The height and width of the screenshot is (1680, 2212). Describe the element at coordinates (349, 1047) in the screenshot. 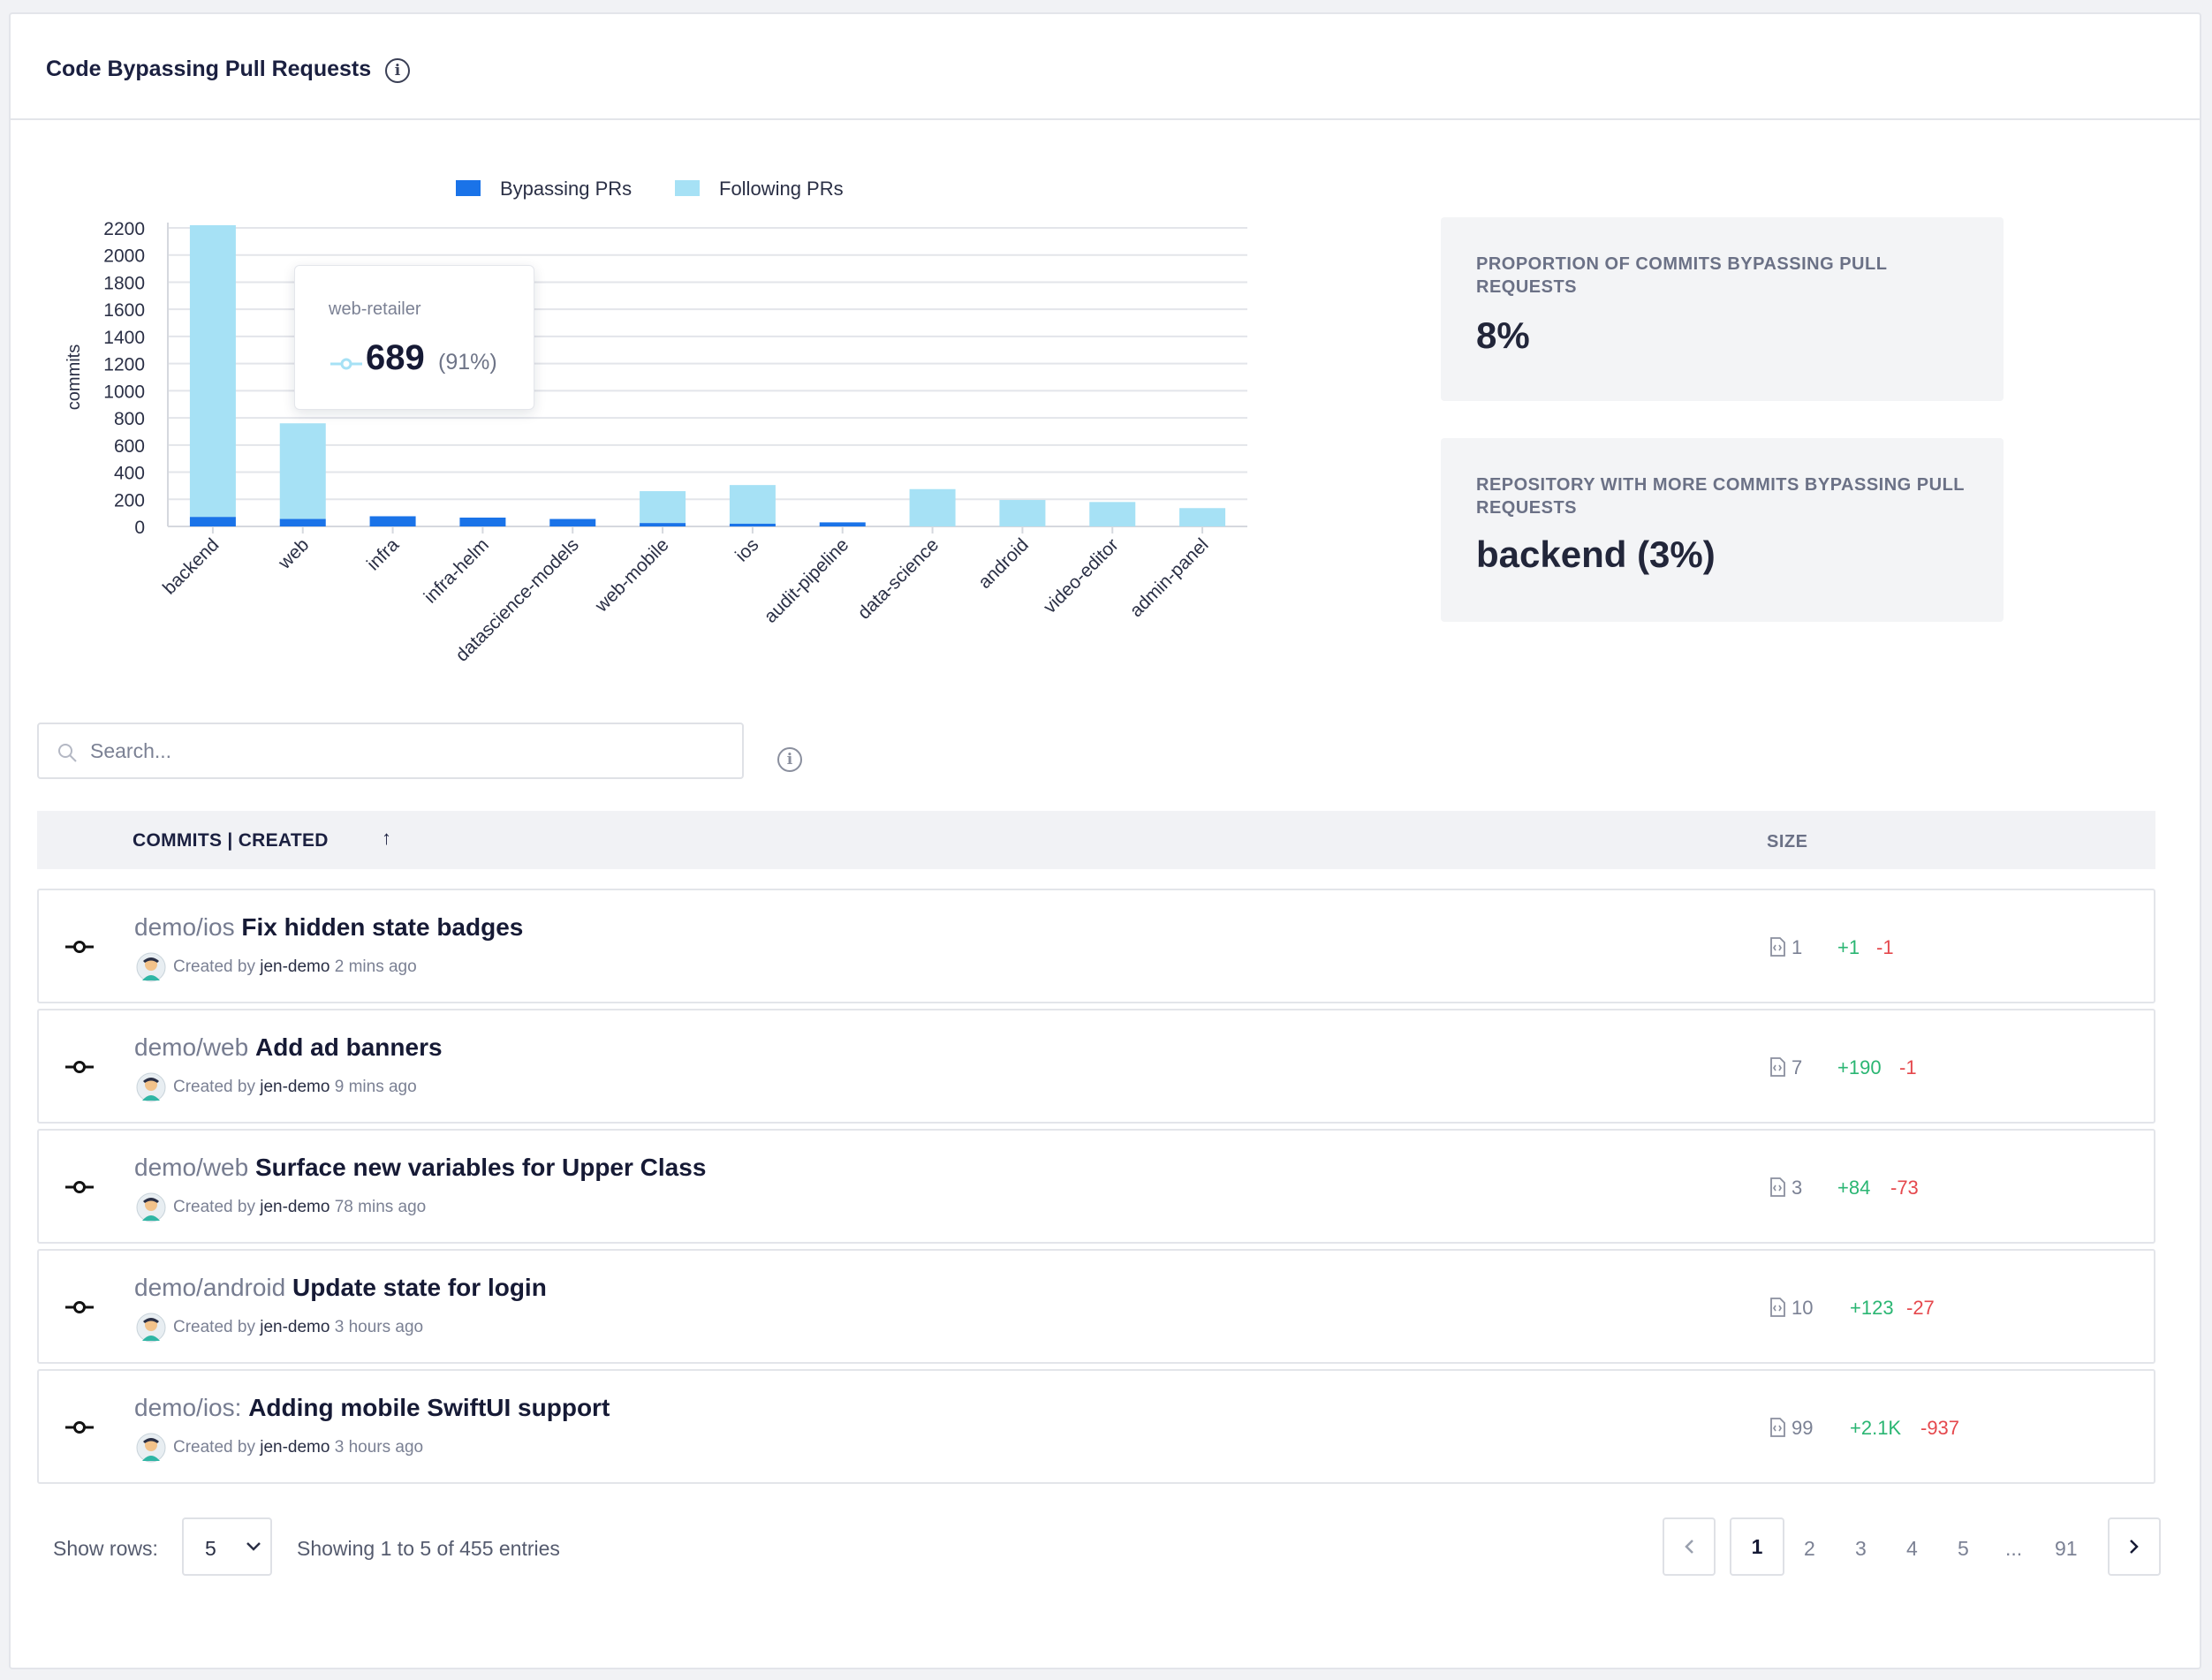

I see `commit-message: Add ad banners` at that location.